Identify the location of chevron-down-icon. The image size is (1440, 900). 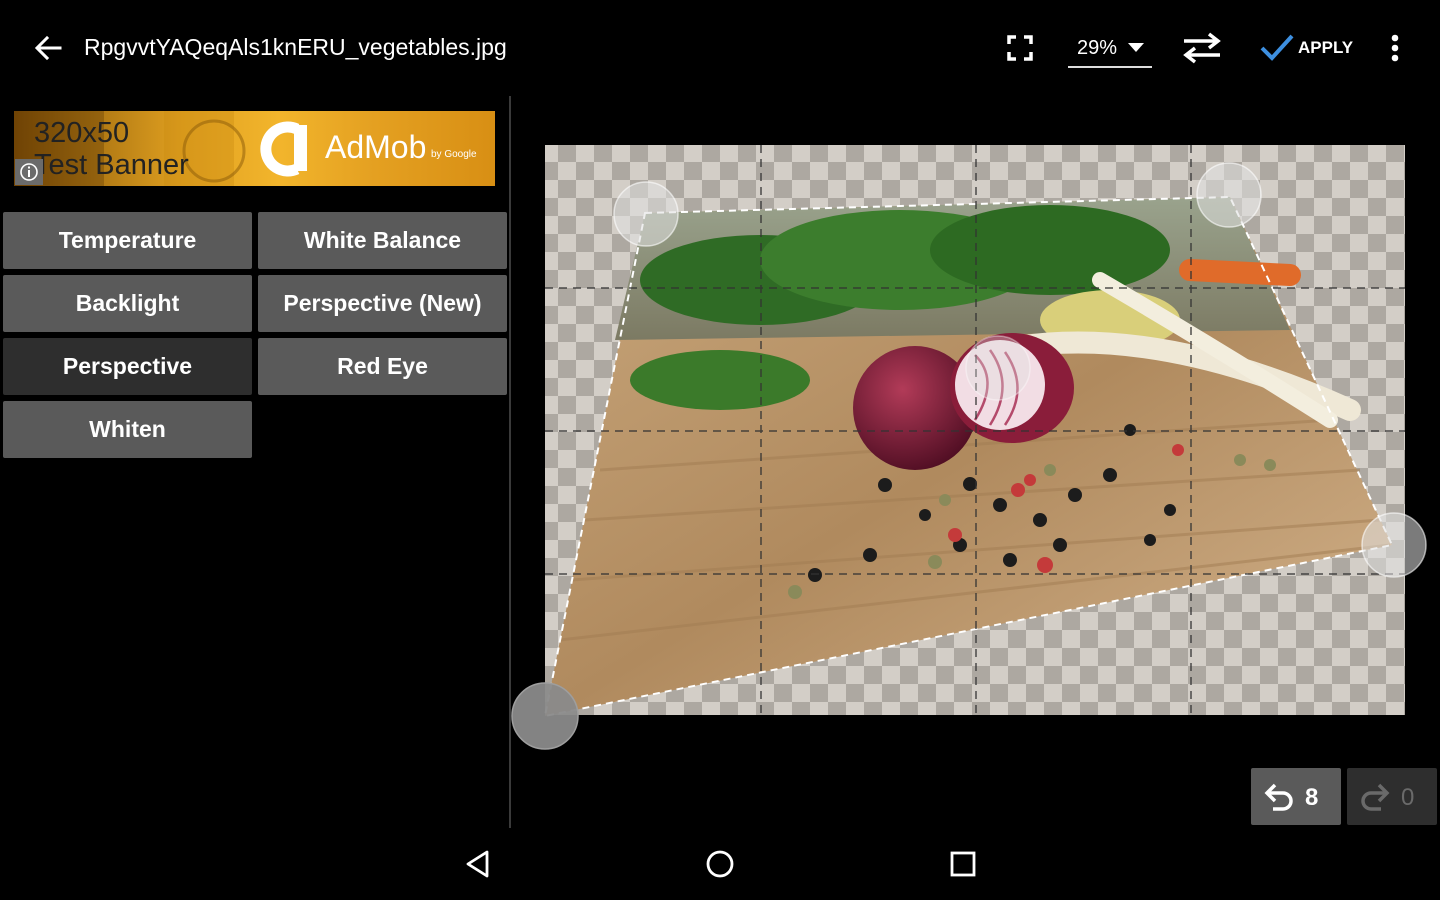
(1136, 47).